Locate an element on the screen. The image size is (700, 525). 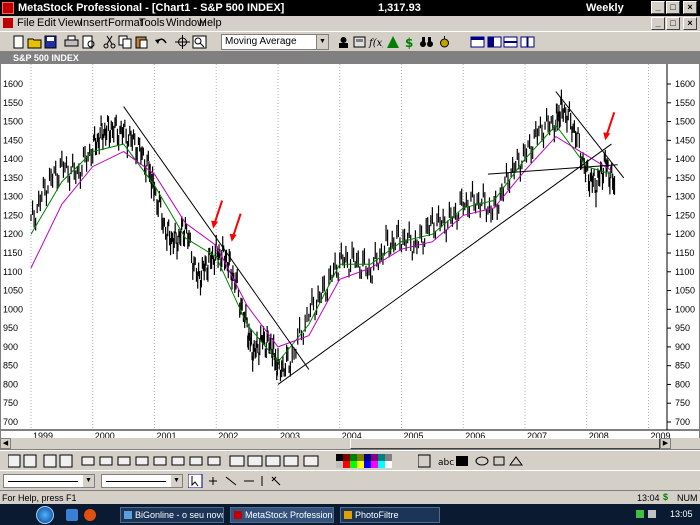
scroll-thumb is located at coordinates (505, 443).